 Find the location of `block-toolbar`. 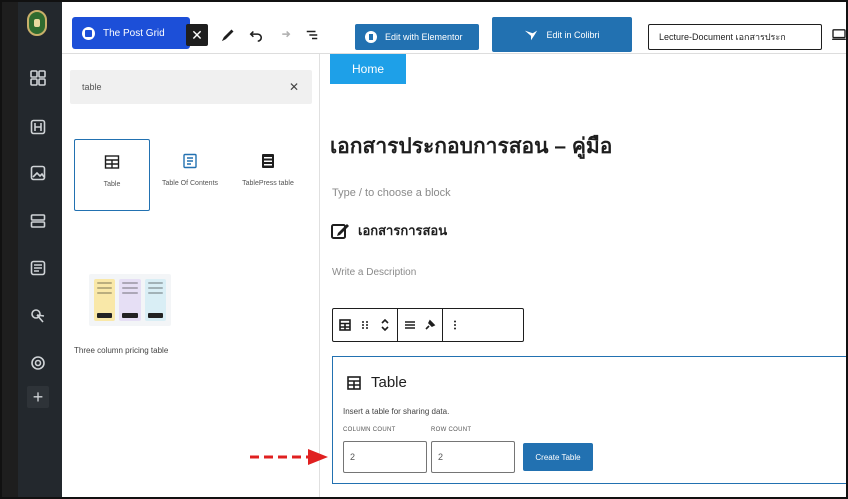

block-toolbar is located at coordinates (428, 325).